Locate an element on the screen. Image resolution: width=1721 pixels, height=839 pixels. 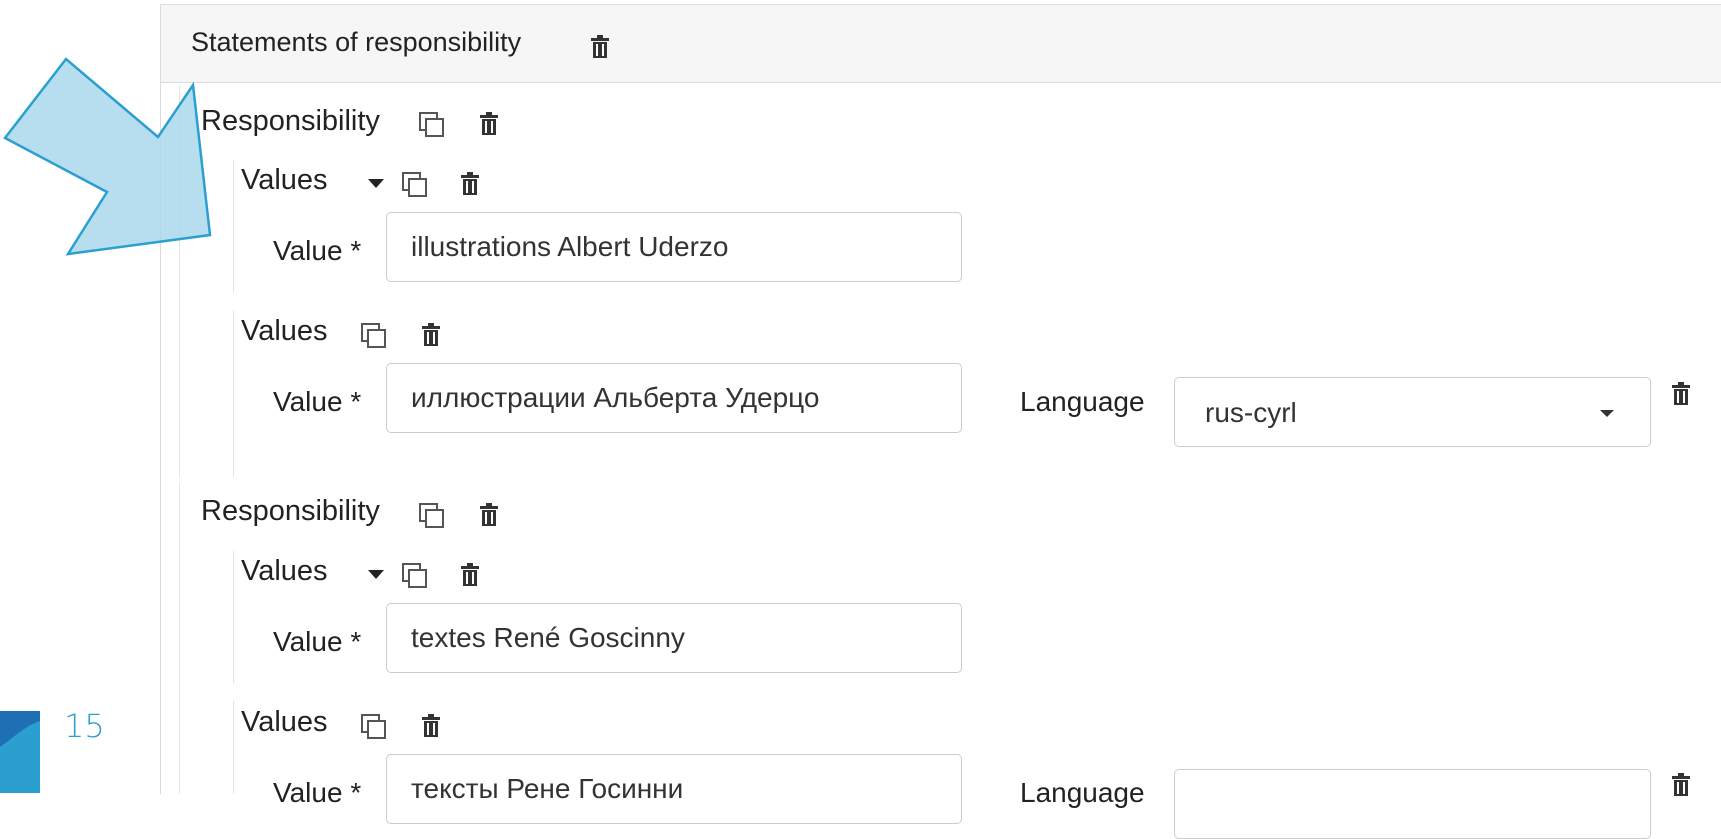
value-input: textes René Goscinny is located at coordinates (674, 638).